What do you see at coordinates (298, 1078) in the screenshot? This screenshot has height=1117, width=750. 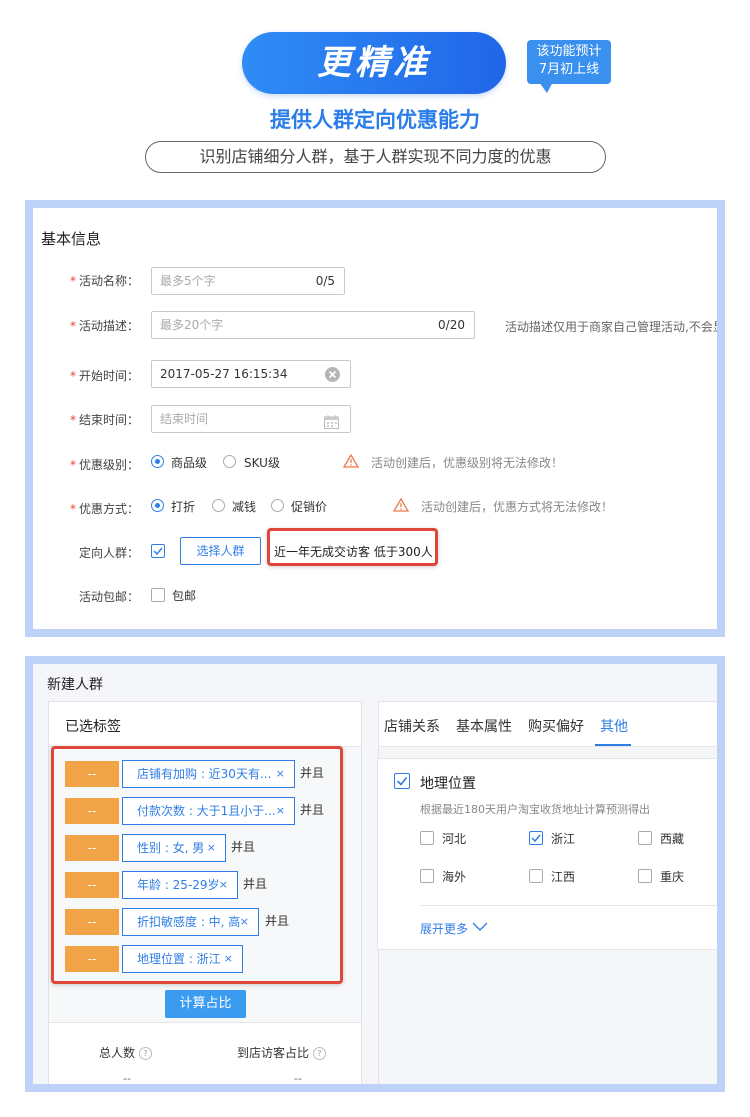 I see `stat-visitor-ratio-value: --` at bounding box center [298, 1078].